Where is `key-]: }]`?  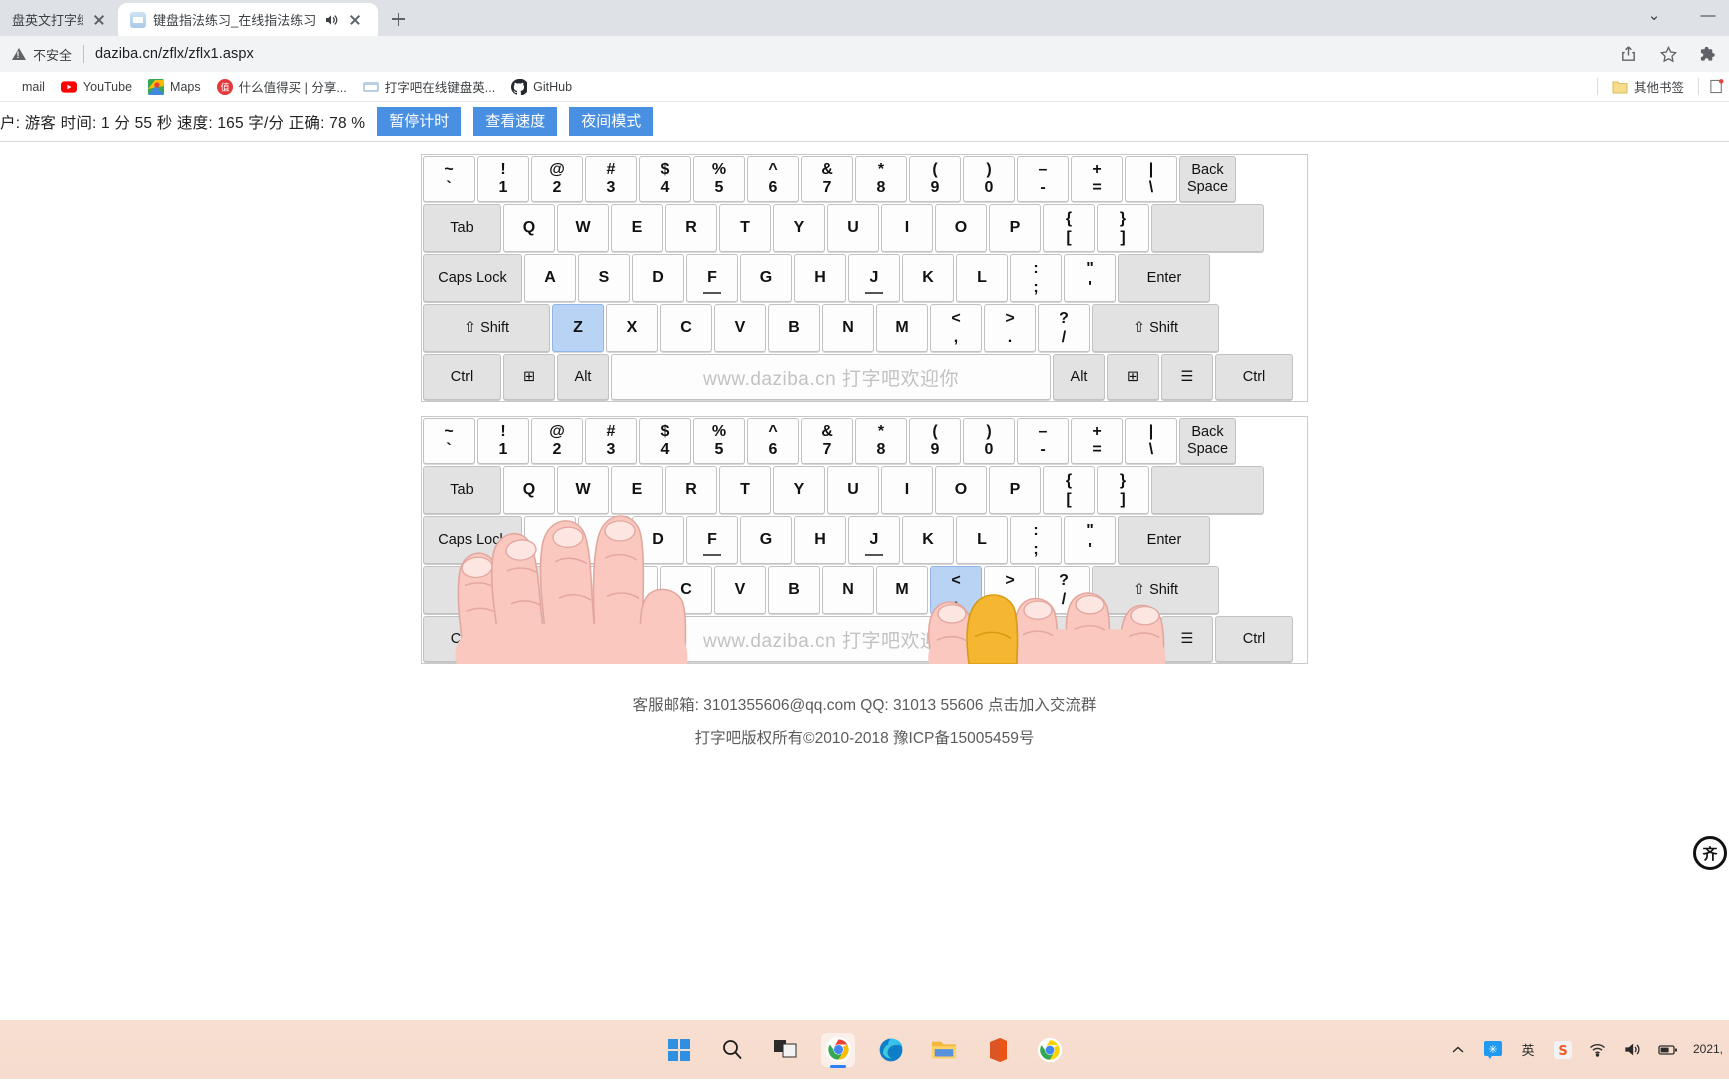
key-]: }] is located at coordinates (1123, 228).